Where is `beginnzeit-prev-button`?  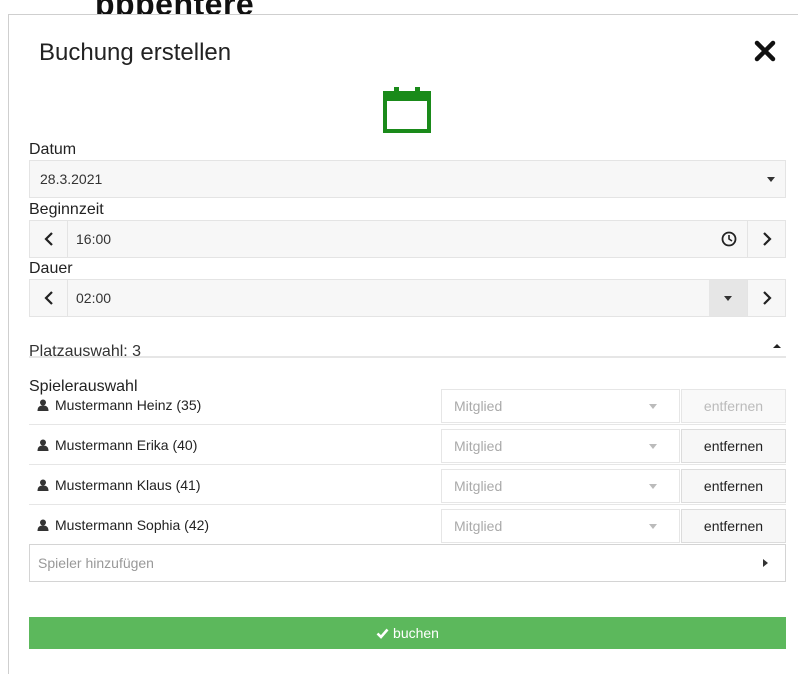
beginnzeit-prev-button is located at coordinates (49, 239).